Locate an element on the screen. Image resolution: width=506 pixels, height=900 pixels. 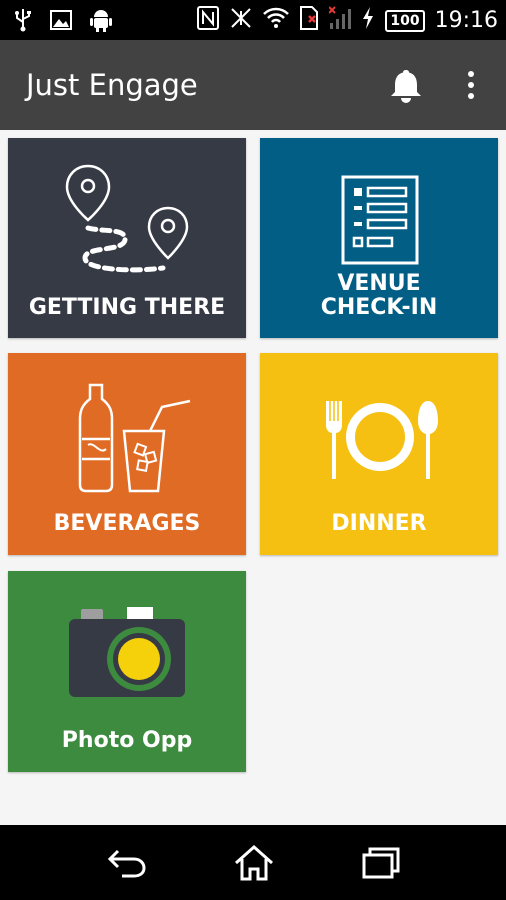
tile-dinner: DINNER is located at coordinates (379, 454).